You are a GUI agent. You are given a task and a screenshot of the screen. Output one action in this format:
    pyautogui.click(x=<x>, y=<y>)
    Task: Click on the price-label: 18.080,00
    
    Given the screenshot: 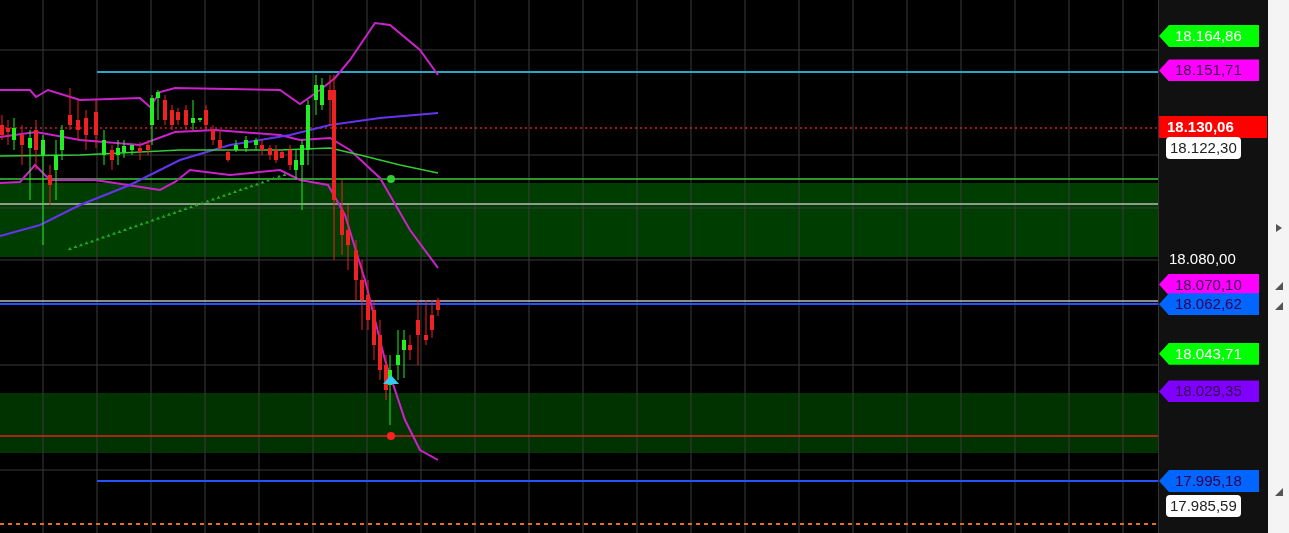 What is the action you would take?
    pyautogui.click(x=1202, y=258)
    